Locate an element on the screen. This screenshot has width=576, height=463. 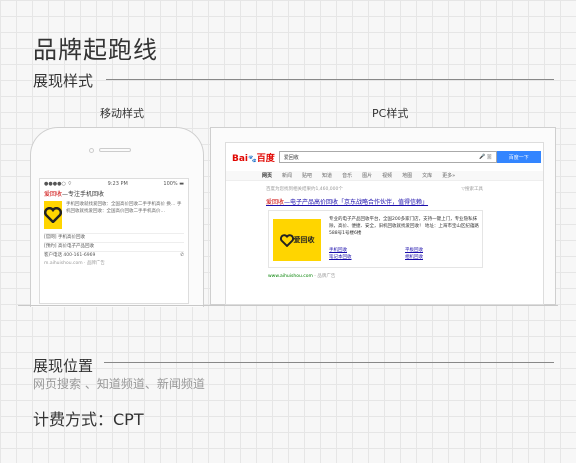
sitelink-tablet-recycle: 平板回收 is located at coordinates (443, 250).